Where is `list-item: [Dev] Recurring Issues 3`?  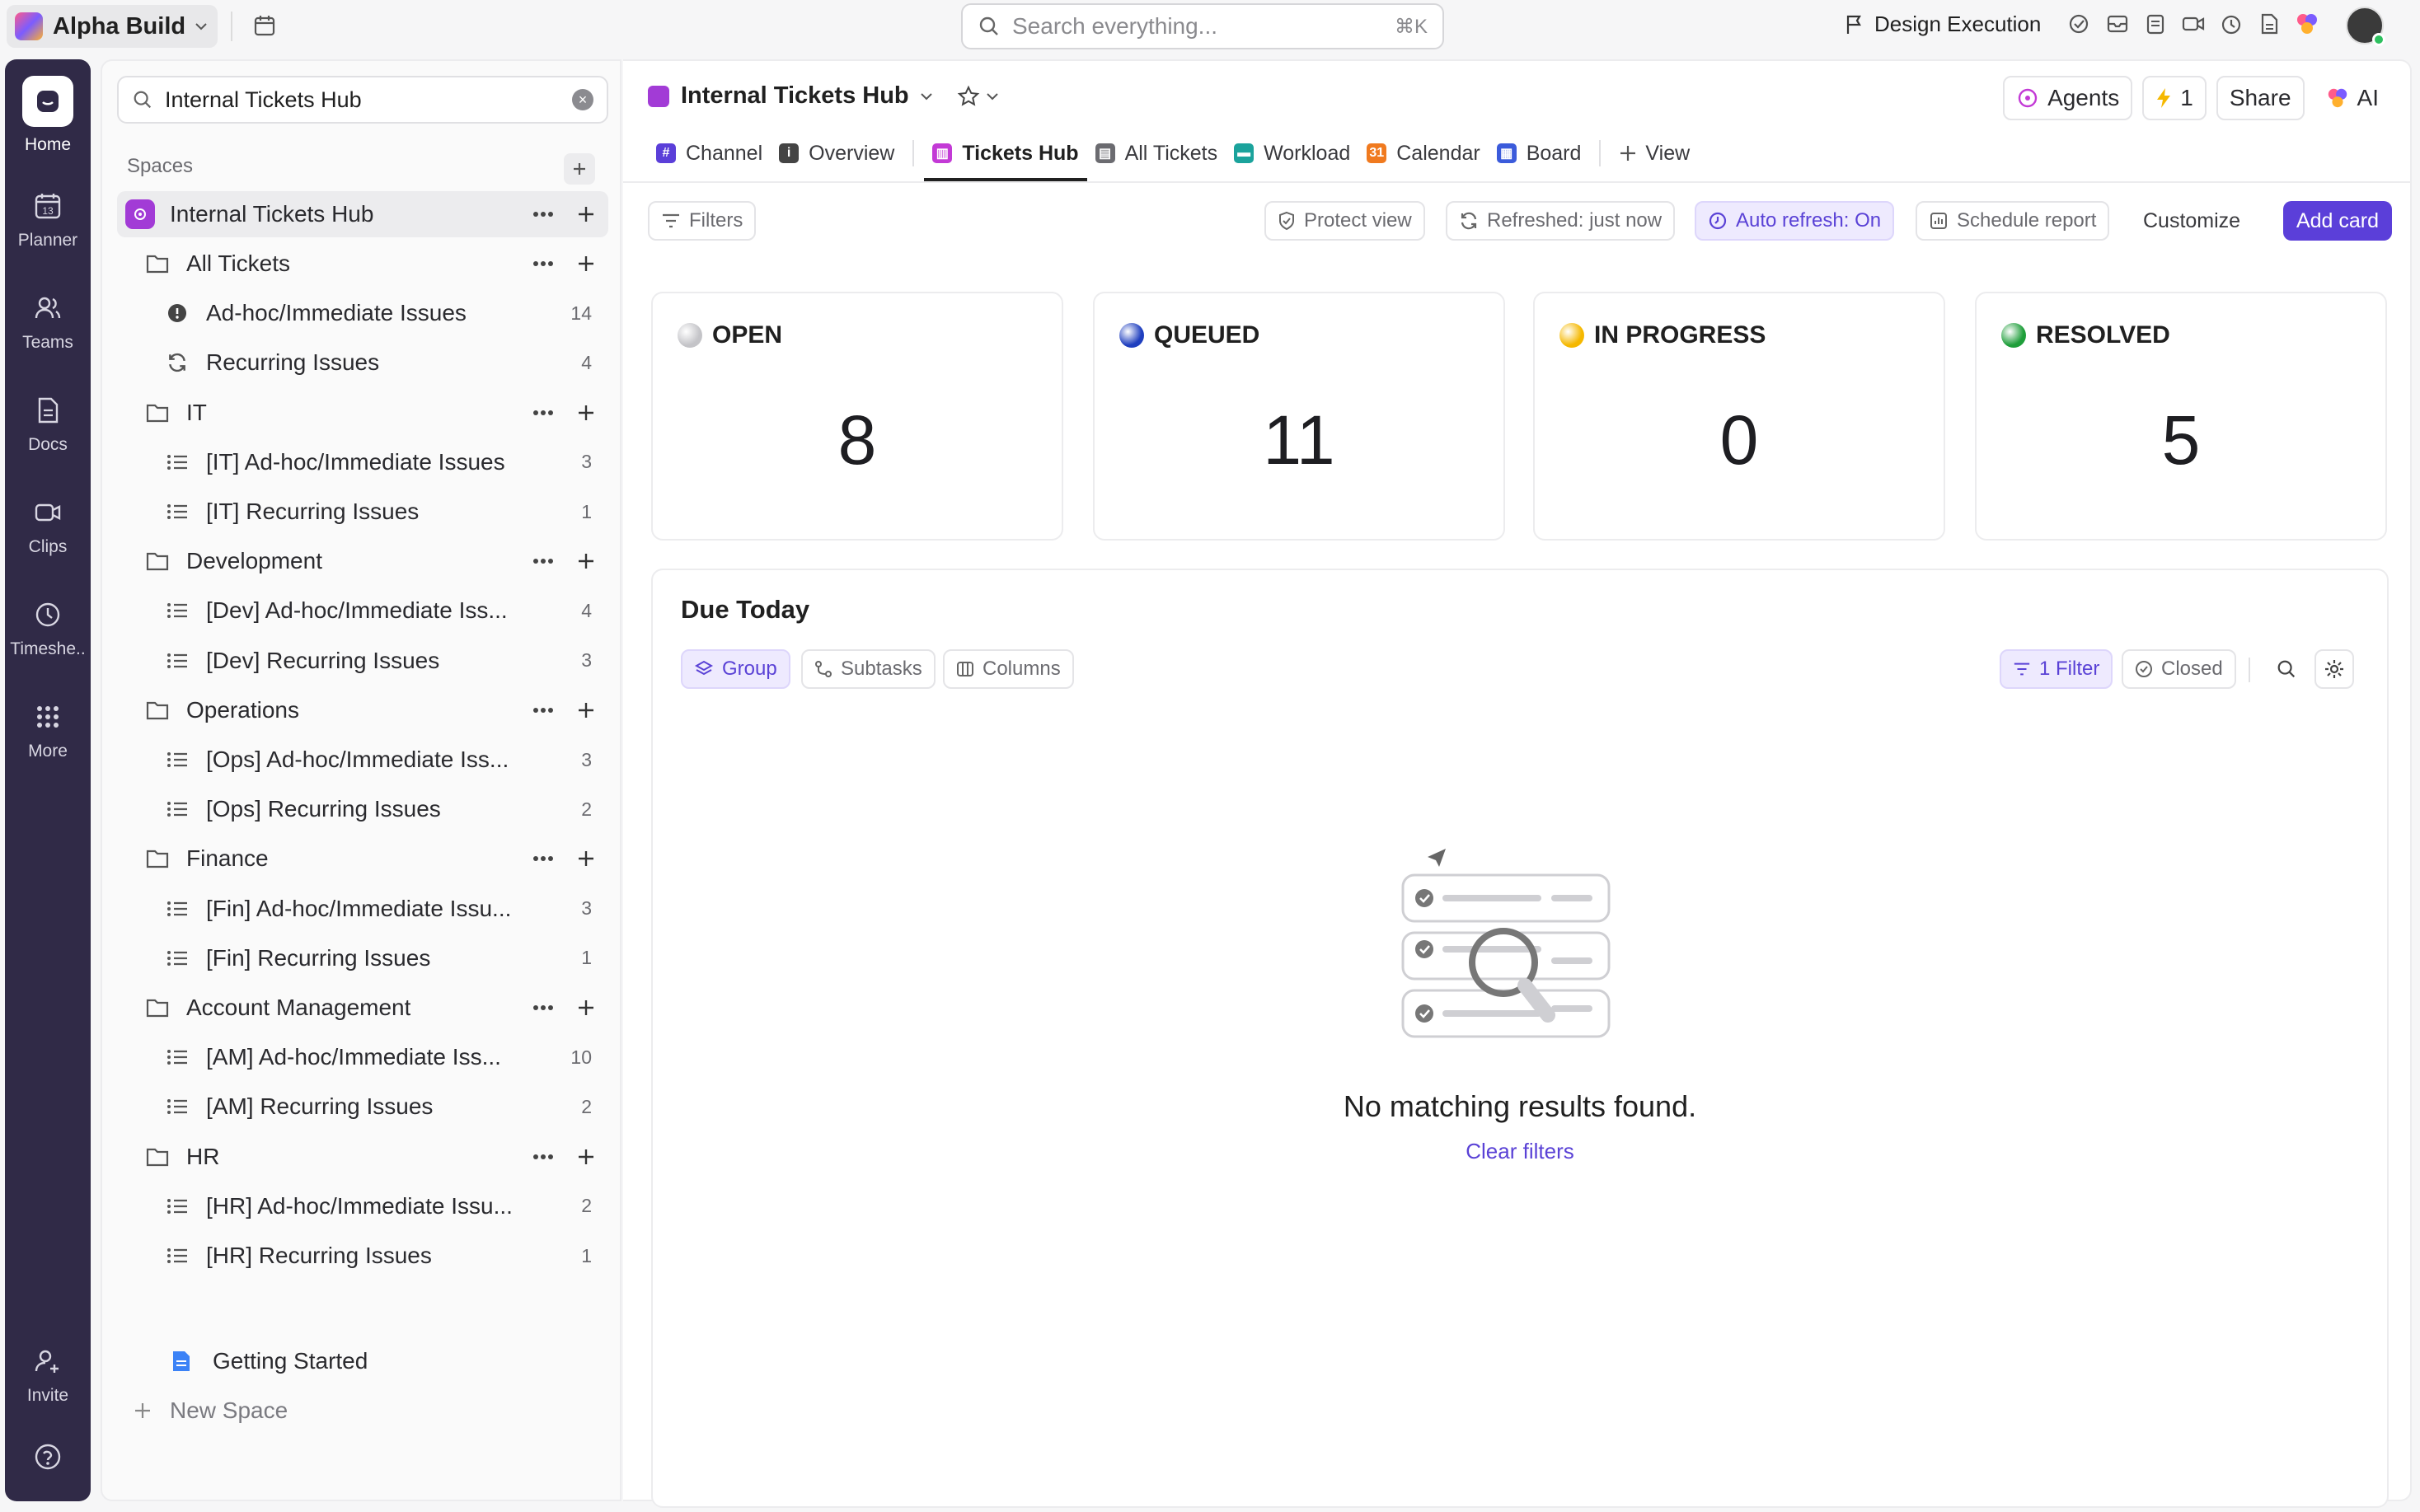 list-item: [Dev] Recurring Issues 3 is located at coordinates (362, 661).